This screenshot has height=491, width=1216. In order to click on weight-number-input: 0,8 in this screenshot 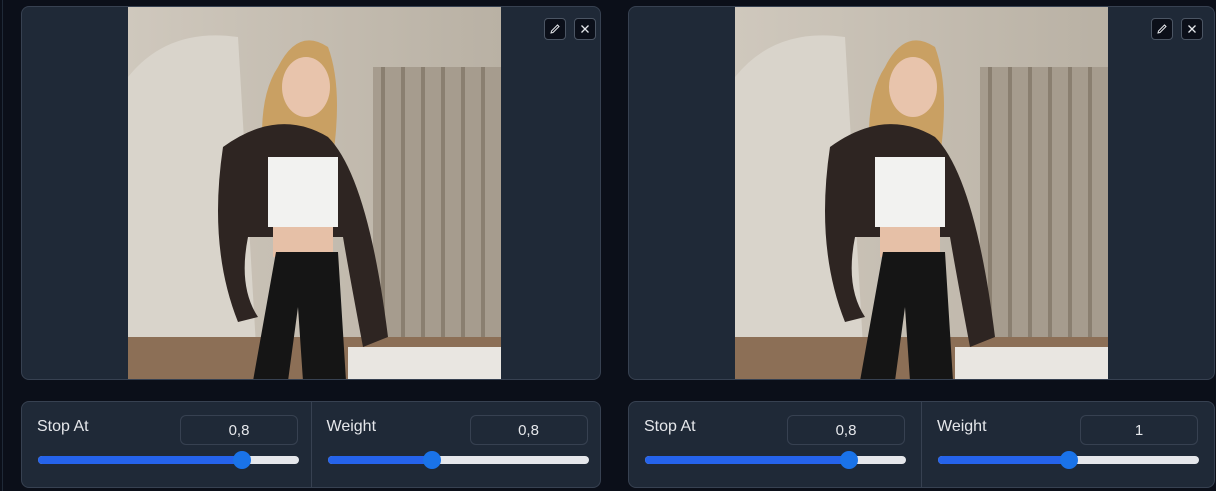, I will do `click(528, 430)`.